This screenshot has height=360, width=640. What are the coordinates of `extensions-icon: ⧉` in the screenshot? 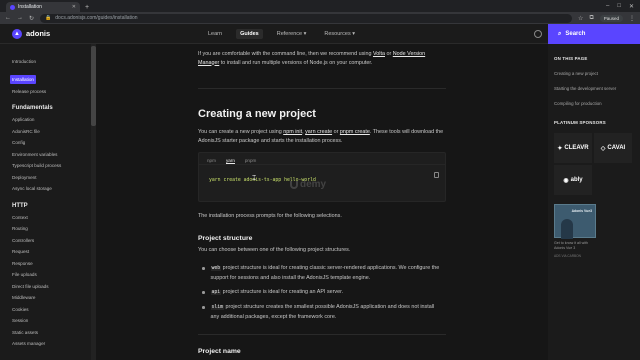 It's located at (591, 18).